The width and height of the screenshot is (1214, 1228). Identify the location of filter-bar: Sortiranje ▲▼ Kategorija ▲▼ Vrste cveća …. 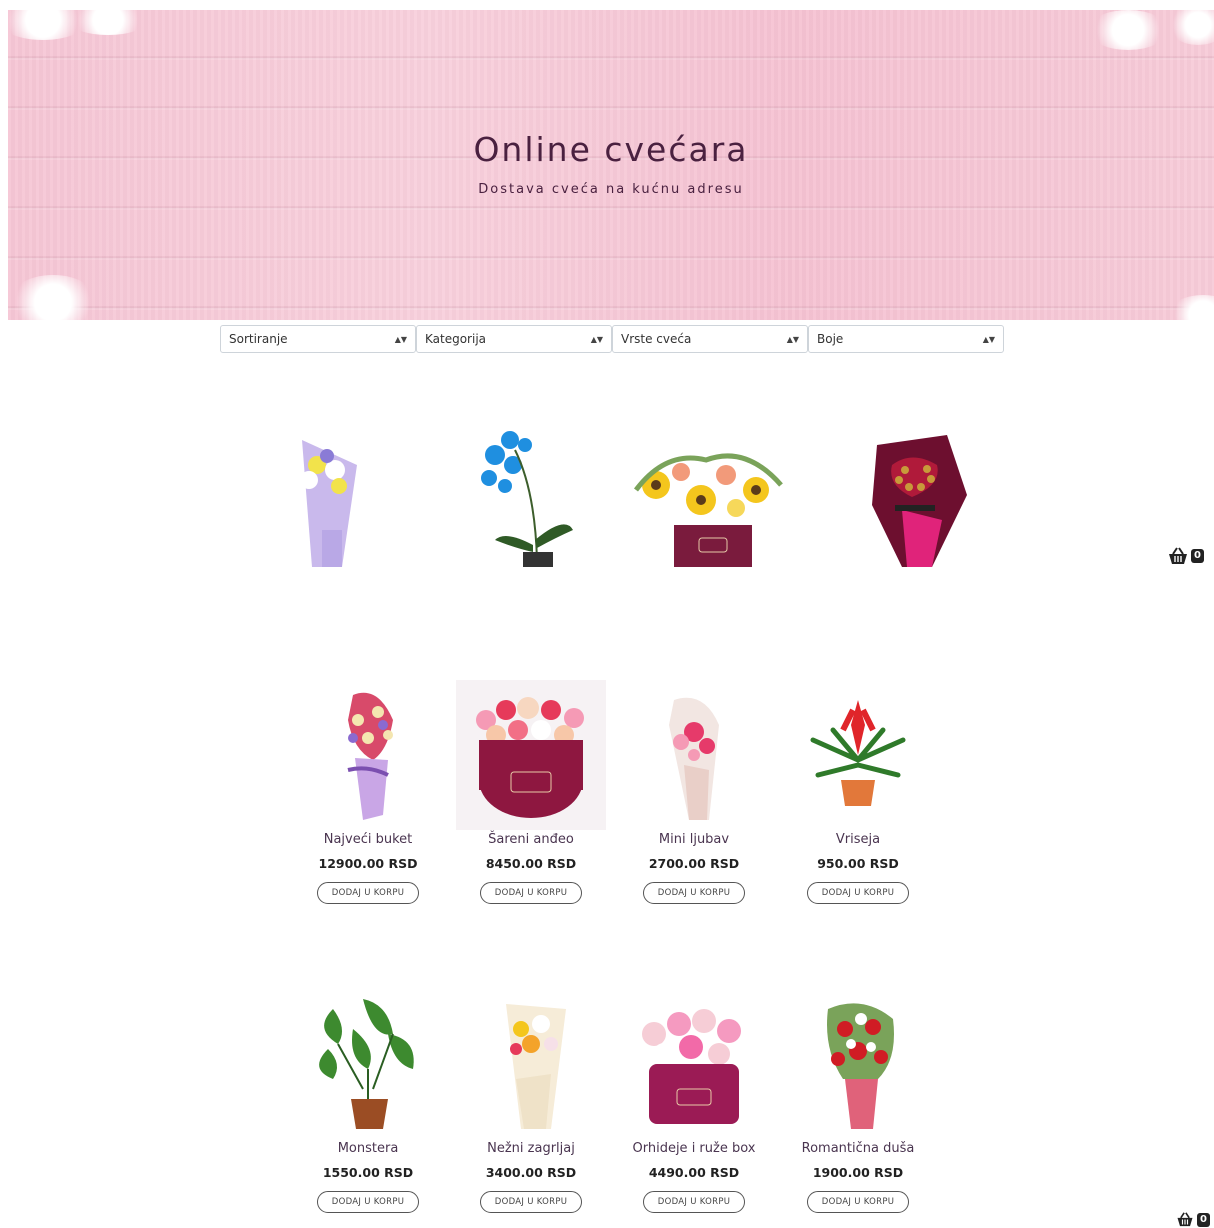
(612, 339).